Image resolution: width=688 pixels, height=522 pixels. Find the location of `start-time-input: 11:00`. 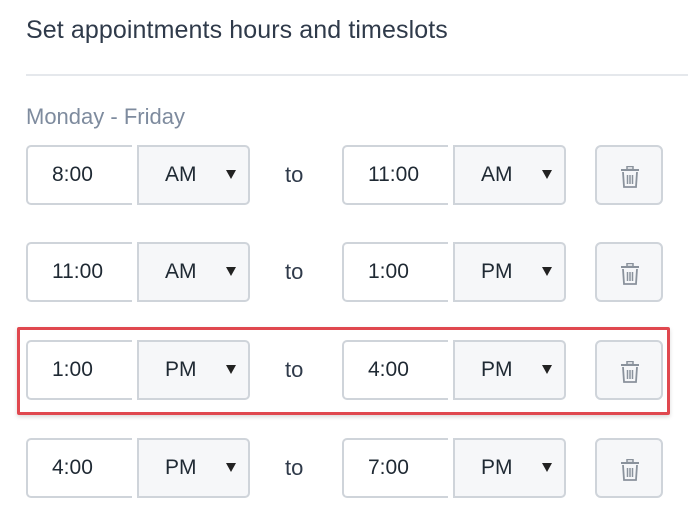

start-time-input: 11:00 is located at coordinates (79, 272).